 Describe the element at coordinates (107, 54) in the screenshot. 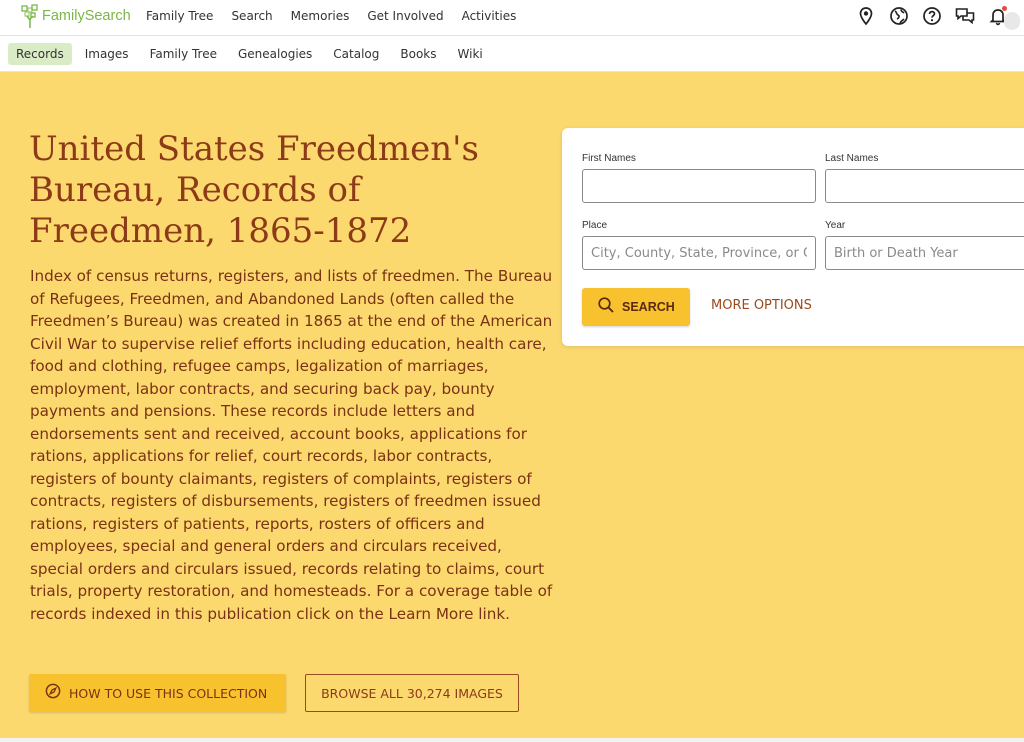

I see `subnav-images: Images` at that location.